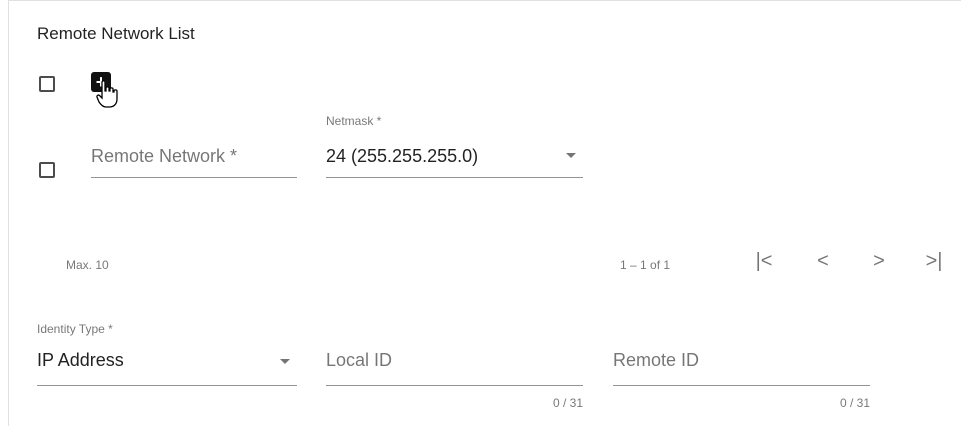  Describe the element at coordinates (167, 354) in the screenshot. I see `identity-type-select: Identity Type * IP Address` at that location.